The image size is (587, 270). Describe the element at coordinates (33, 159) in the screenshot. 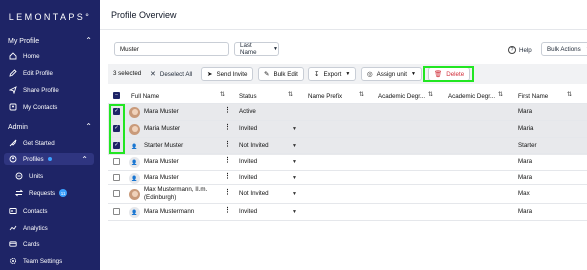

I see `sidebar-item-label: Profiles` at that location.